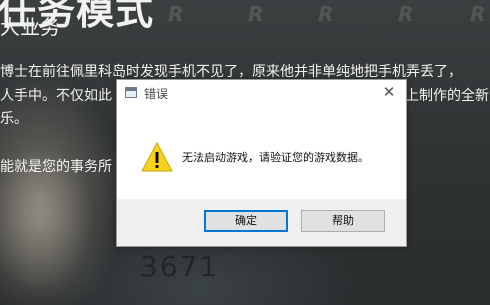 Image resolution: width=490 pixels, height=305 pixels. I want to click on background-number: 3671, so click(180, 266).